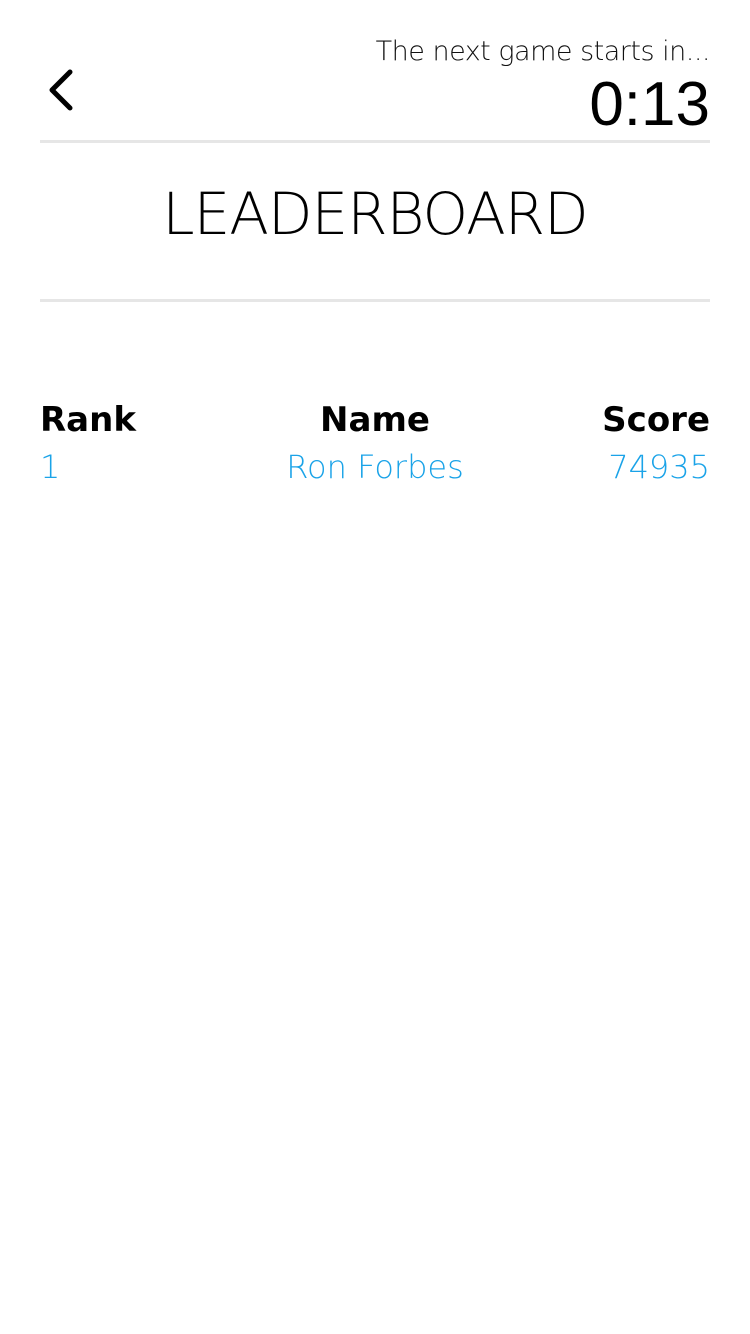 The image size is (750, 1334). I want to click on back-button, so click(61, 92).